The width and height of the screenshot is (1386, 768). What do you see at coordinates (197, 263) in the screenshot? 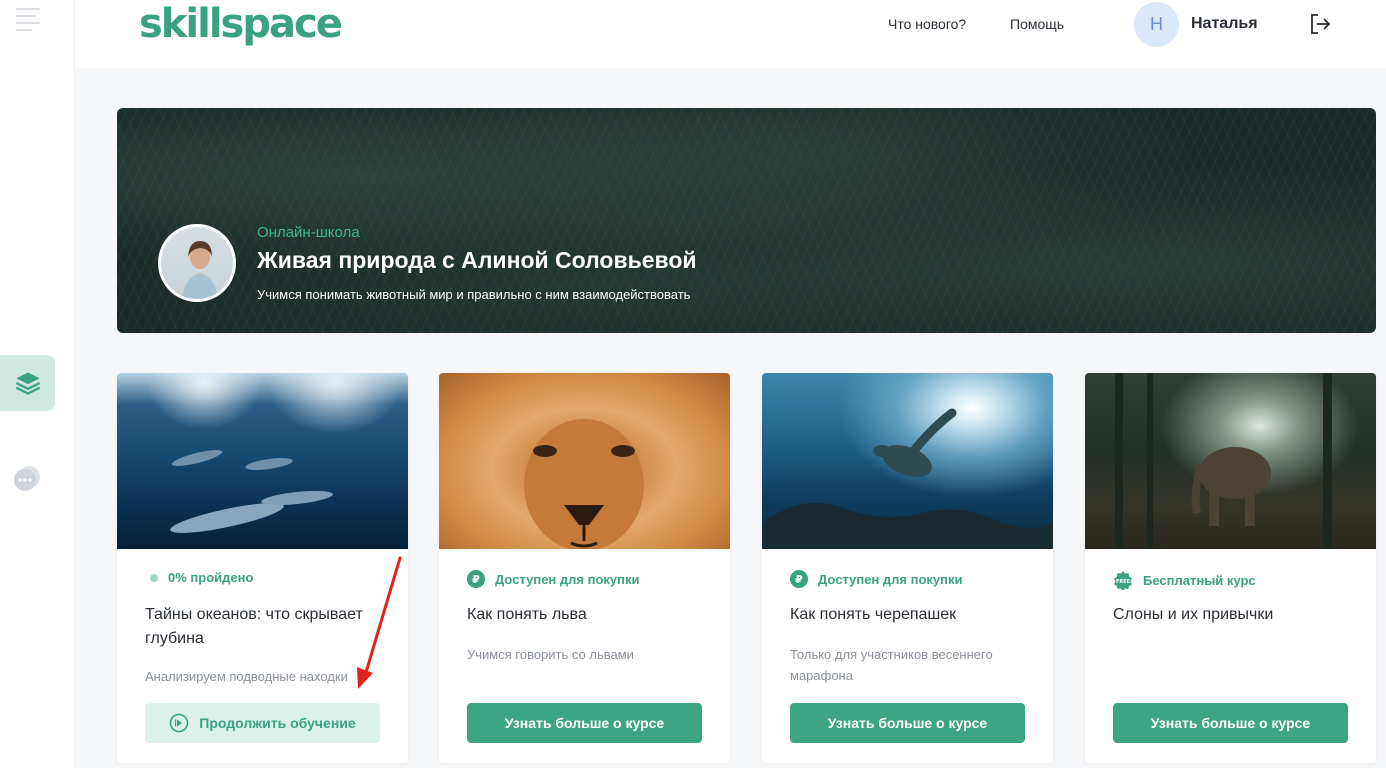
I see `school-author-avatar` at bounding box center [197, 263].